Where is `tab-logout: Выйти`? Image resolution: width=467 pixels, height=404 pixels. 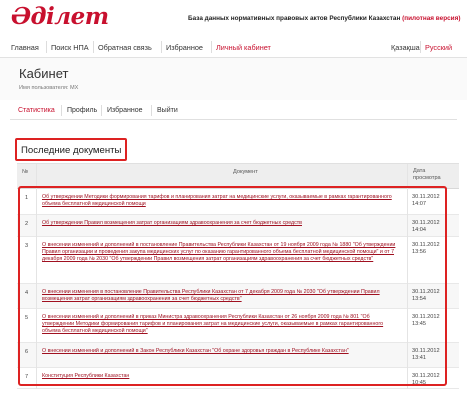 tab-logout: Выйти is located at coordinates (167, 110).